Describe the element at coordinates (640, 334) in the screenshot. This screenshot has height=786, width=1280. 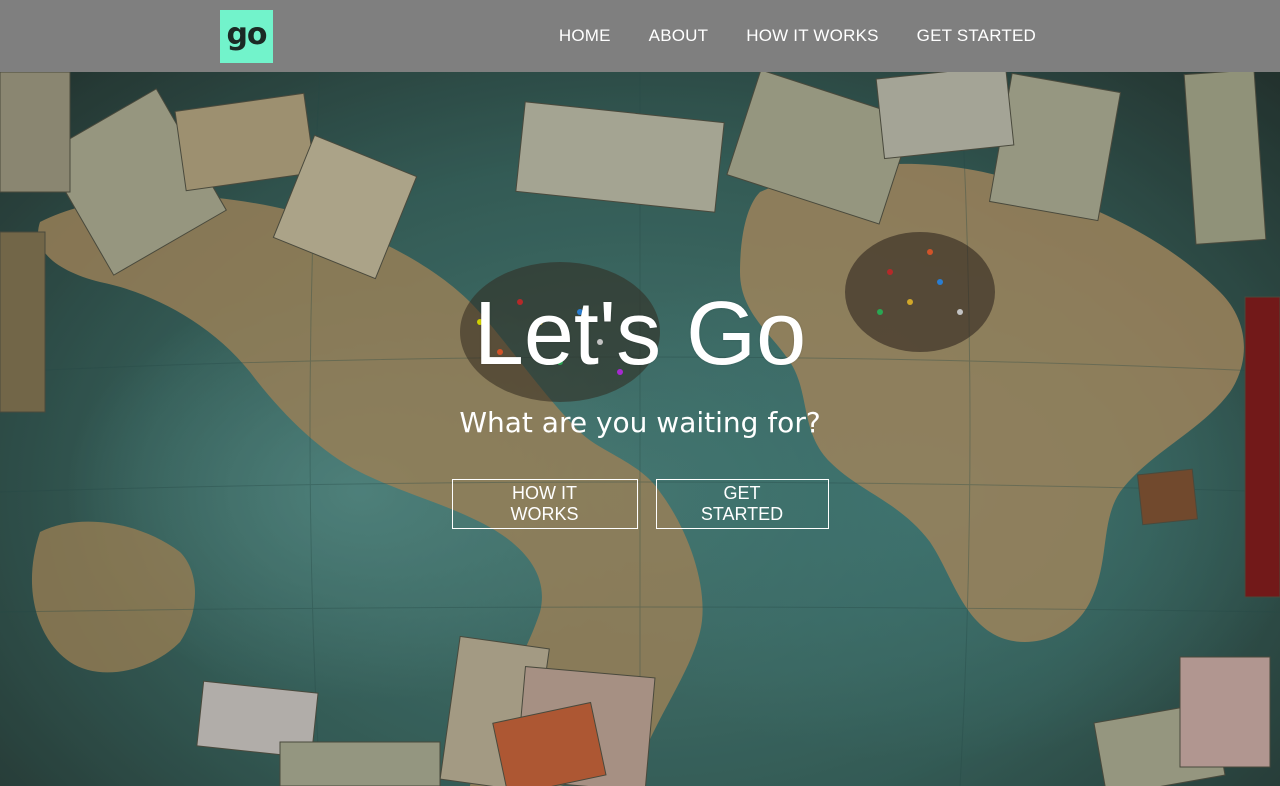
I see `hero-title: Let's Go` at that location.